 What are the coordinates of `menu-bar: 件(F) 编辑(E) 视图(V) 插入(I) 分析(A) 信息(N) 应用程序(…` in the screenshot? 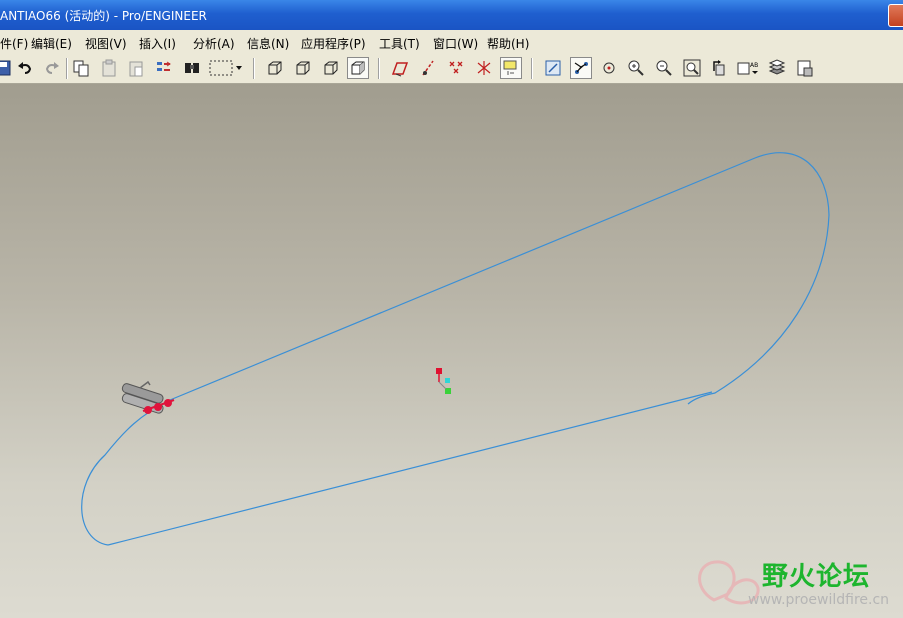 It's located at (451, 42).